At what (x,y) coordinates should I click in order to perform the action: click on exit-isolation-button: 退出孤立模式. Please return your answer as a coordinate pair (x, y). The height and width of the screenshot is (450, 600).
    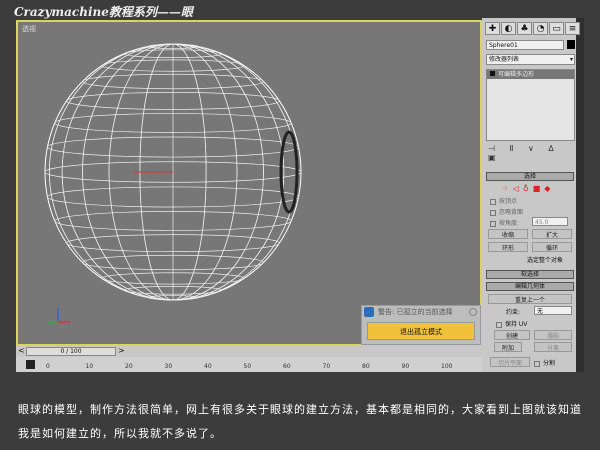
    Looking at the image, I should click on (421, 331).